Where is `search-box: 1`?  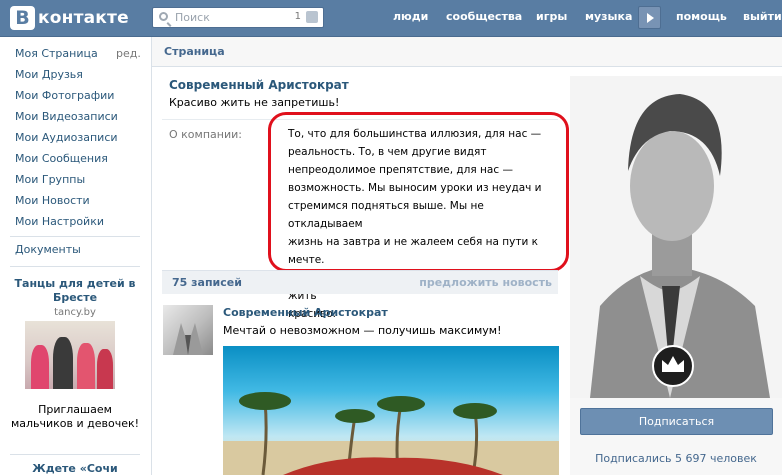 search-box: 1 is located at coordinates (238, 17).